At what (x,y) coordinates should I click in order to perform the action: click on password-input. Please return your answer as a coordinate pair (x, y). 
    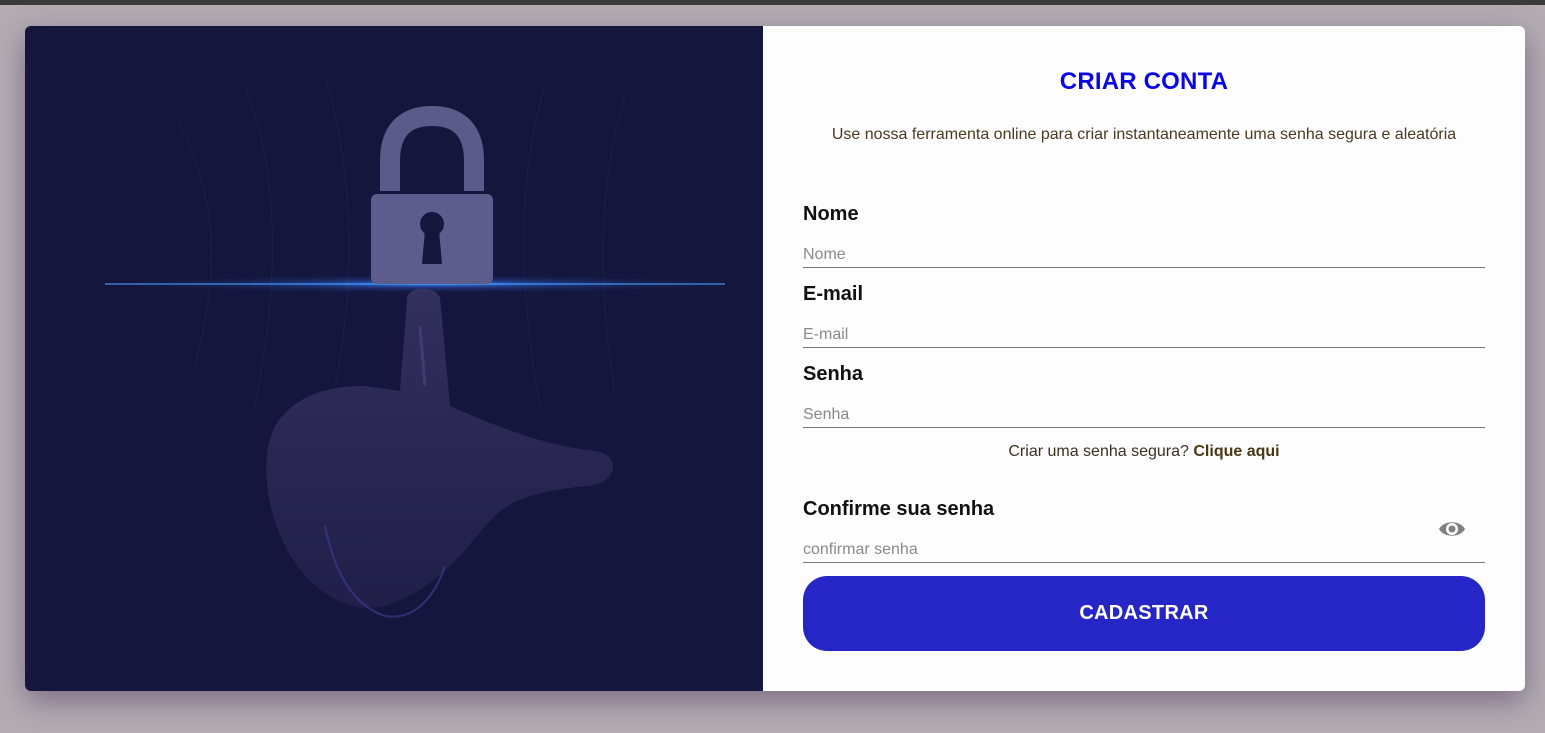
    Looking at the image, I should click on (1144, 415).